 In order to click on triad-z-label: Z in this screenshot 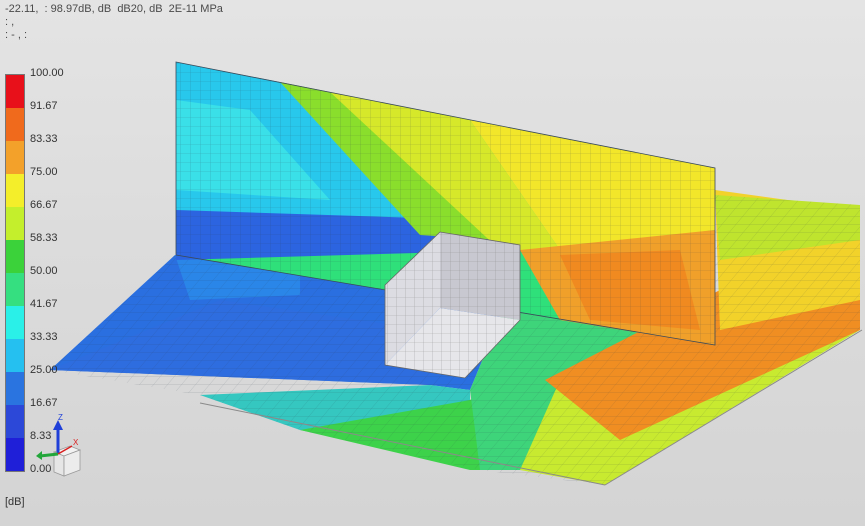, I will do `click(60, 417)`.